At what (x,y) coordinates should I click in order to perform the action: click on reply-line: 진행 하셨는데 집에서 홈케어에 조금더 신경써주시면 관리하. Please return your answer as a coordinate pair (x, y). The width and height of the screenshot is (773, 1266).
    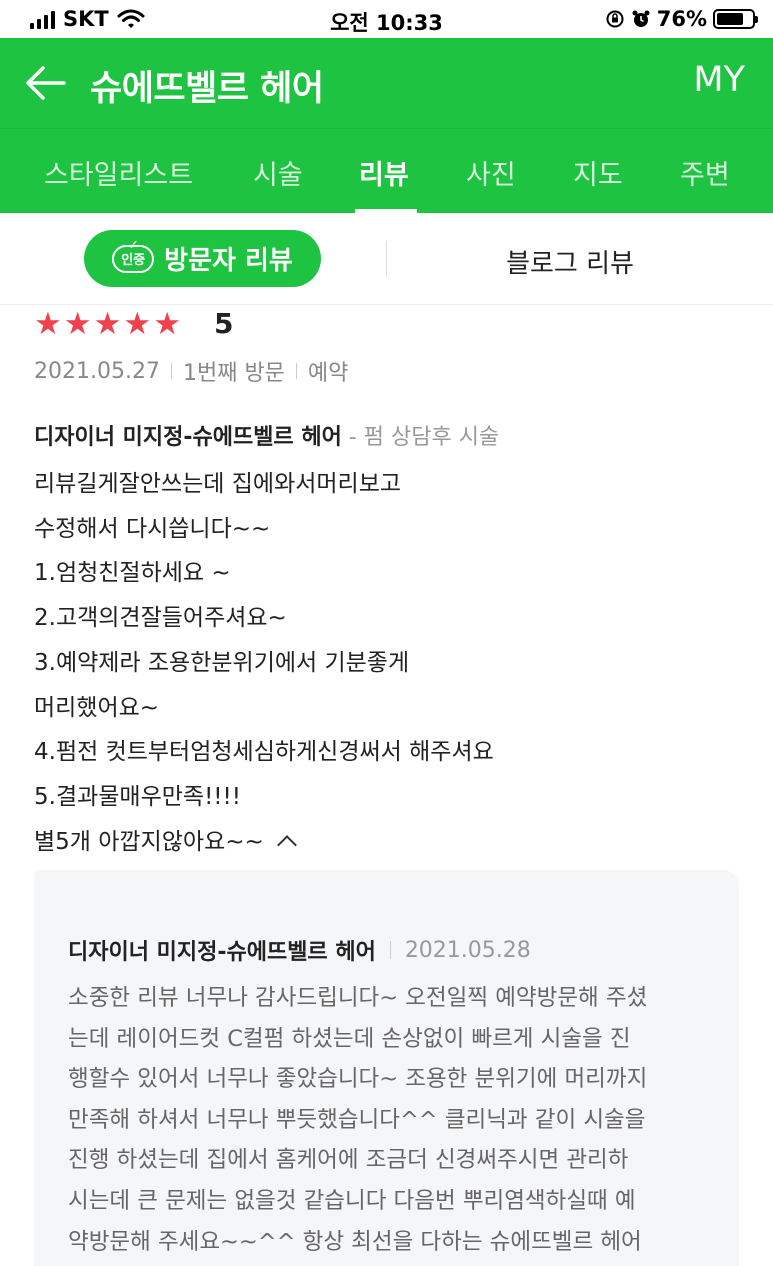
    Looking at the image, I should click on (348, 1160).